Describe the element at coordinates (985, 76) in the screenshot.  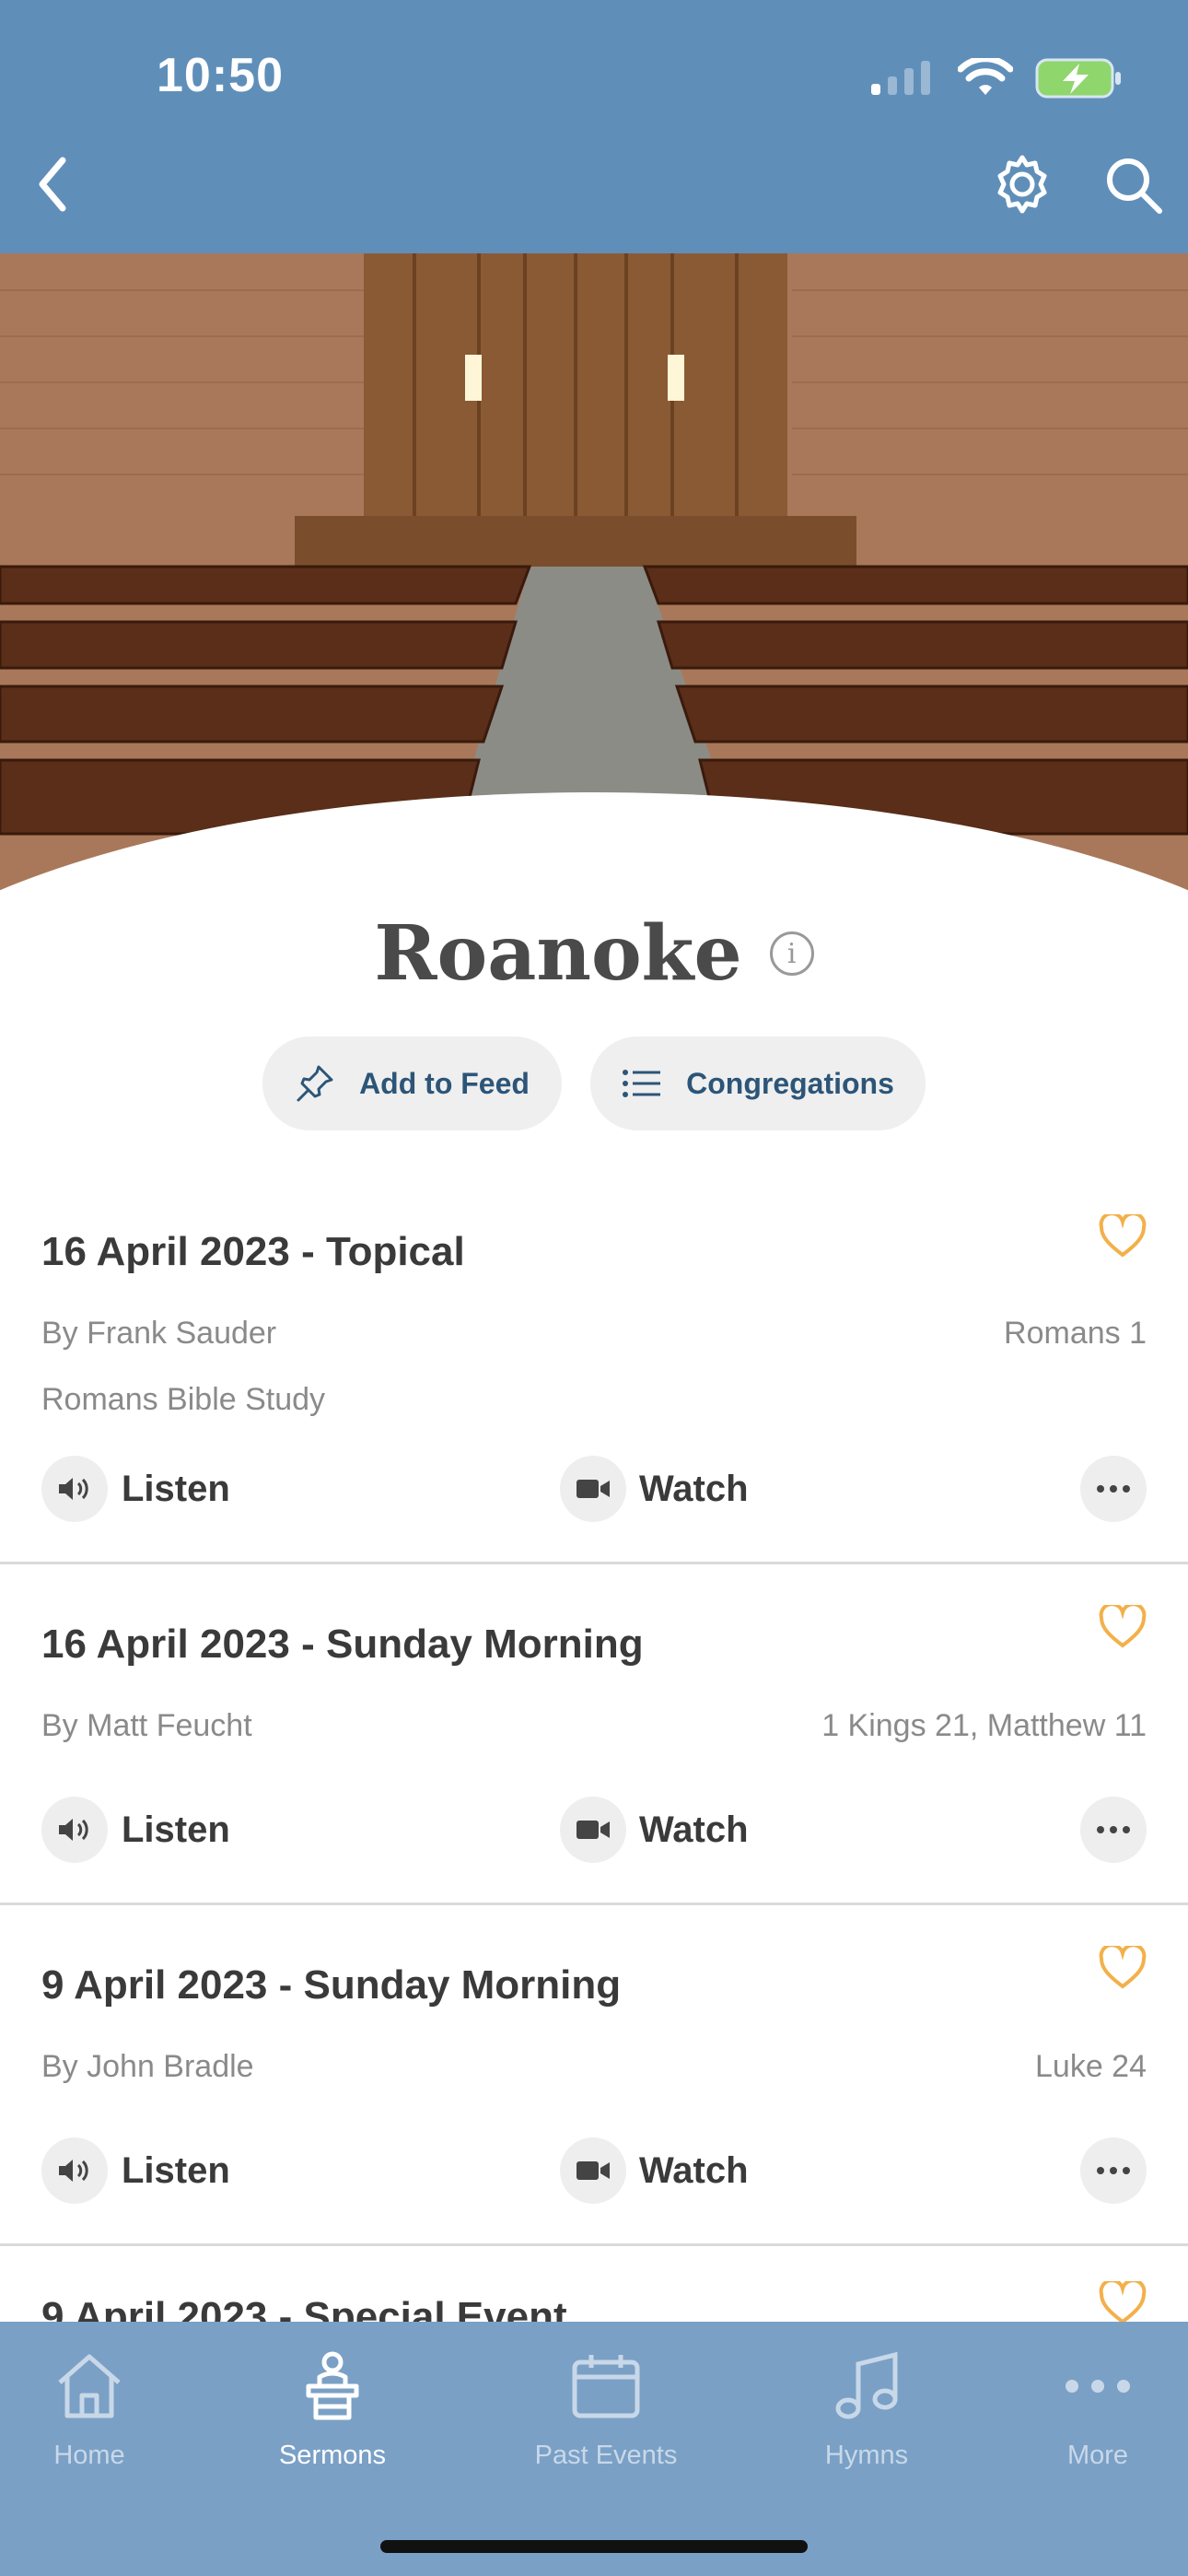
I see `wifi-icon` at that location.